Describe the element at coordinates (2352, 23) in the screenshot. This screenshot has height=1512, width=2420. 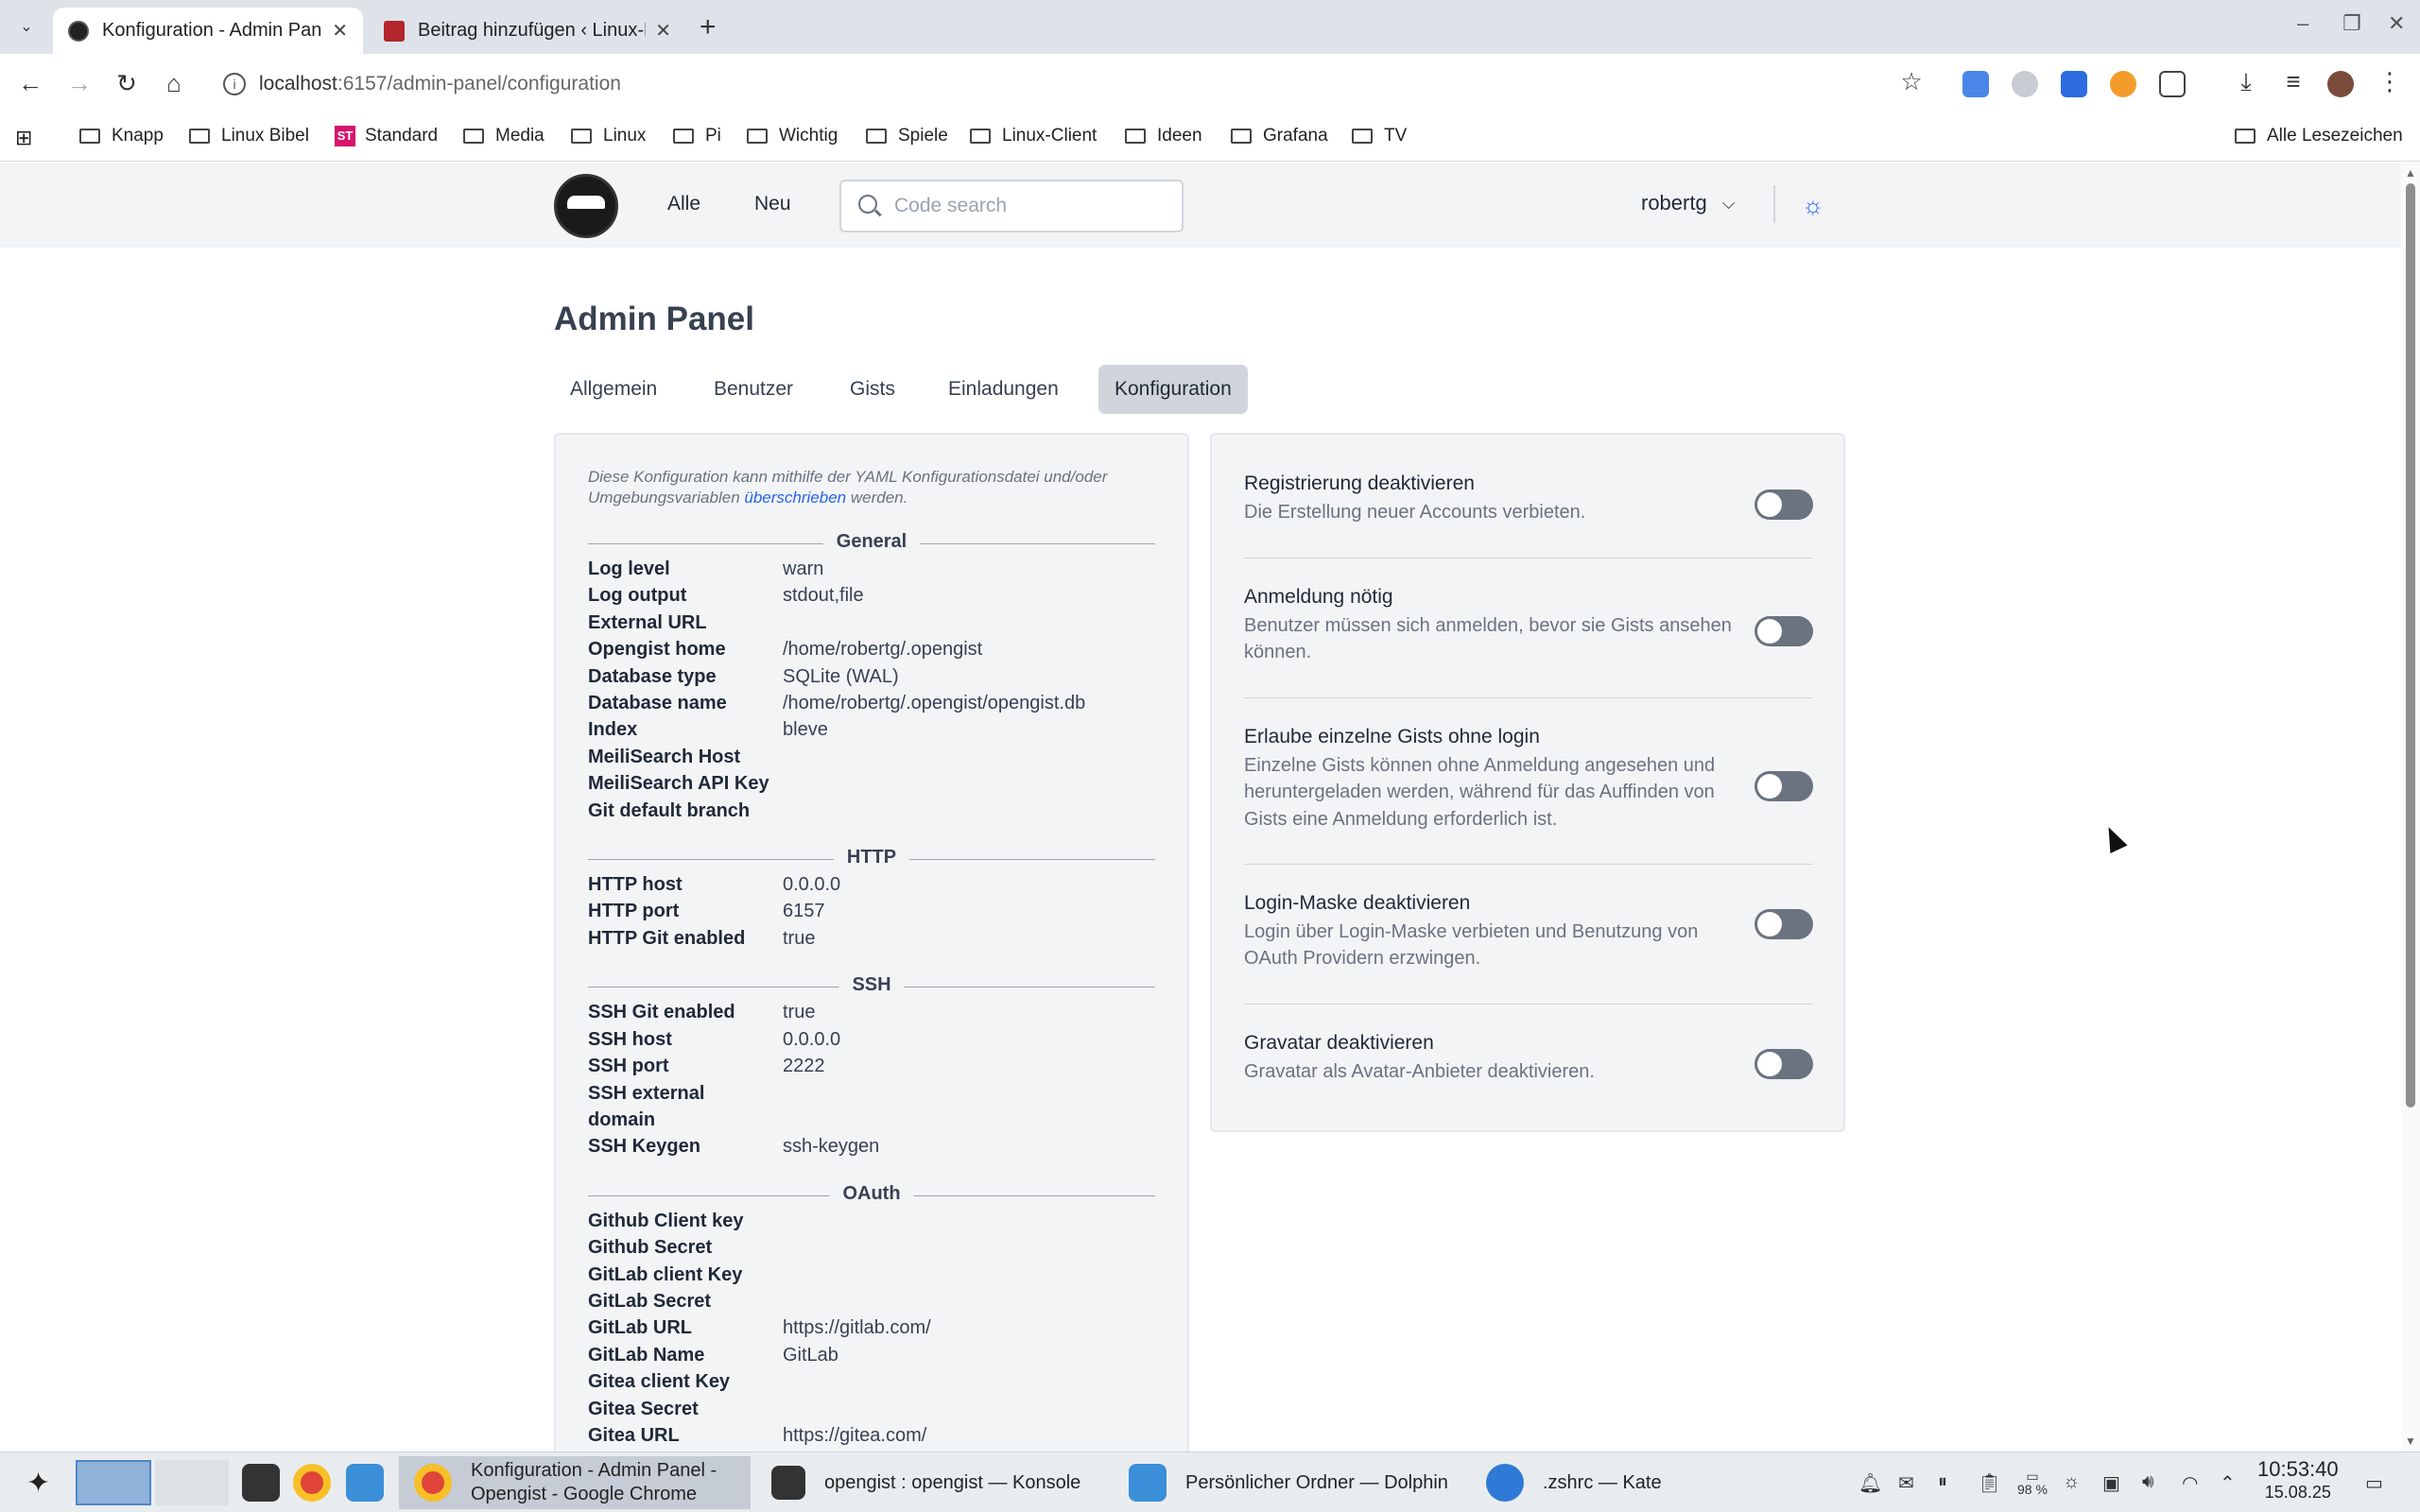
I see `restore-icon: ❐` at that location.